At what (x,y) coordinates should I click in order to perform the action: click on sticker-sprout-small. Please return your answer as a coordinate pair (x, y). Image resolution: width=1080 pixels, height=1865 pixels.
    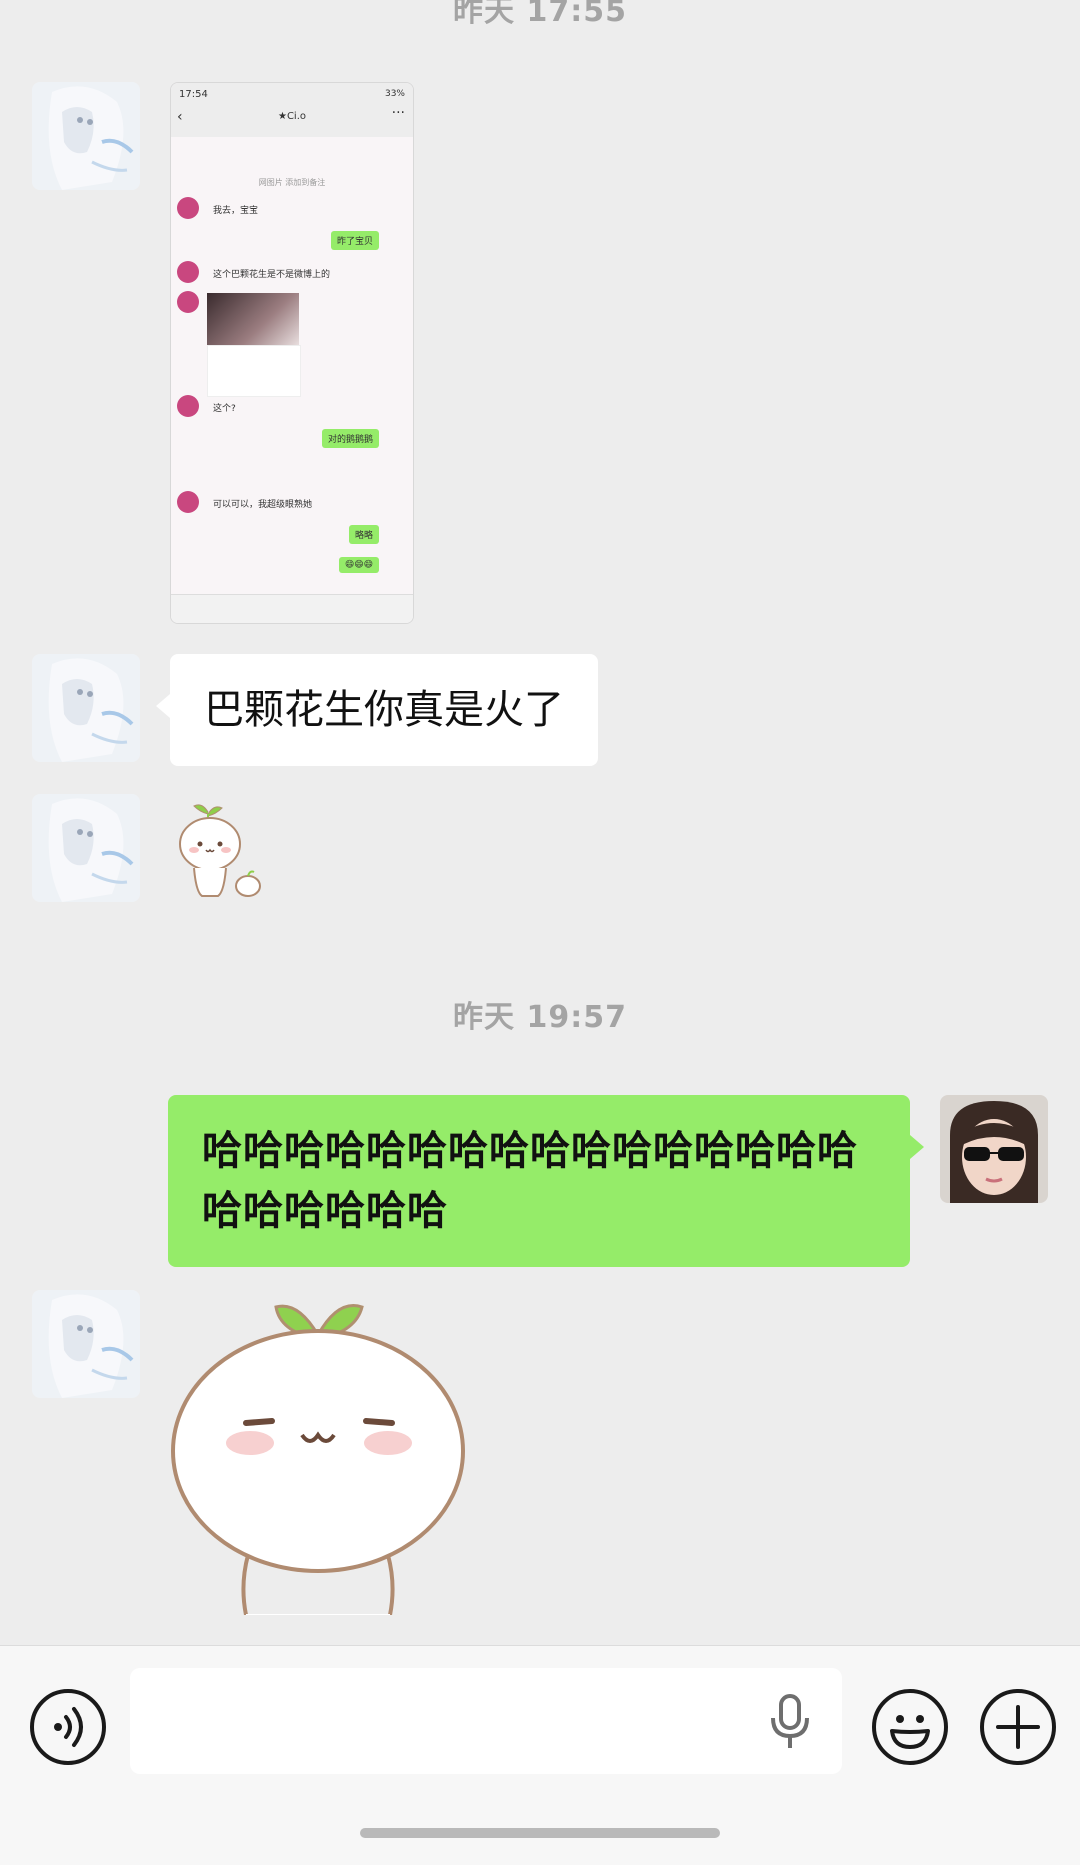
    Looking at the image, I should click on (228, 857).